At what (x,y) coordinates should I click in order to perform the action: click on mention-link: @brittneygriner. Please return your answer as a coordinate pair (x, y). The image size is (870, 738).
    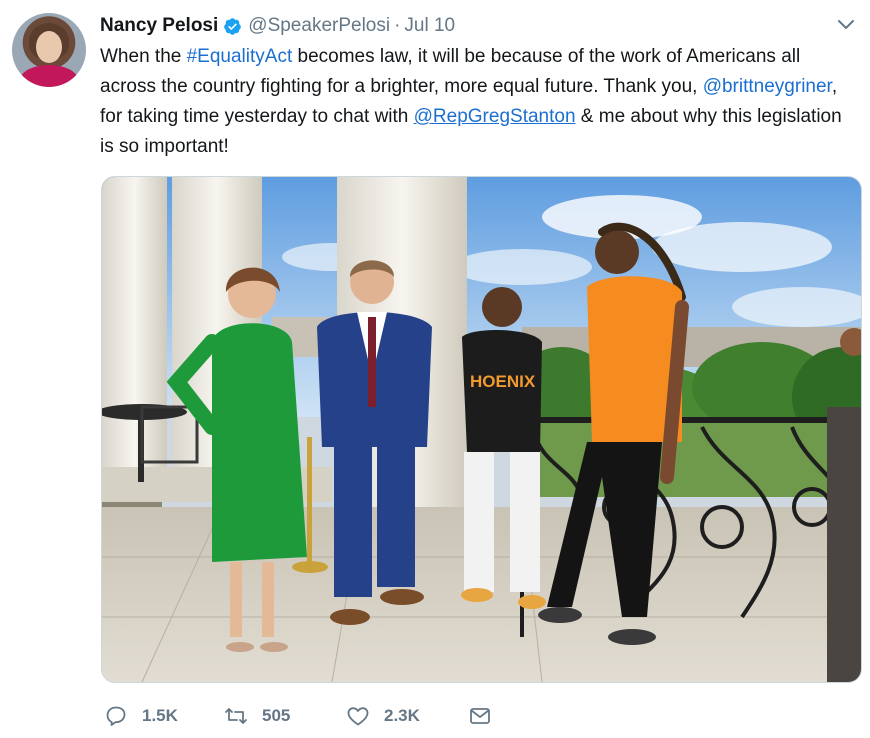
    Looking at the image, I should click on (767, 86).